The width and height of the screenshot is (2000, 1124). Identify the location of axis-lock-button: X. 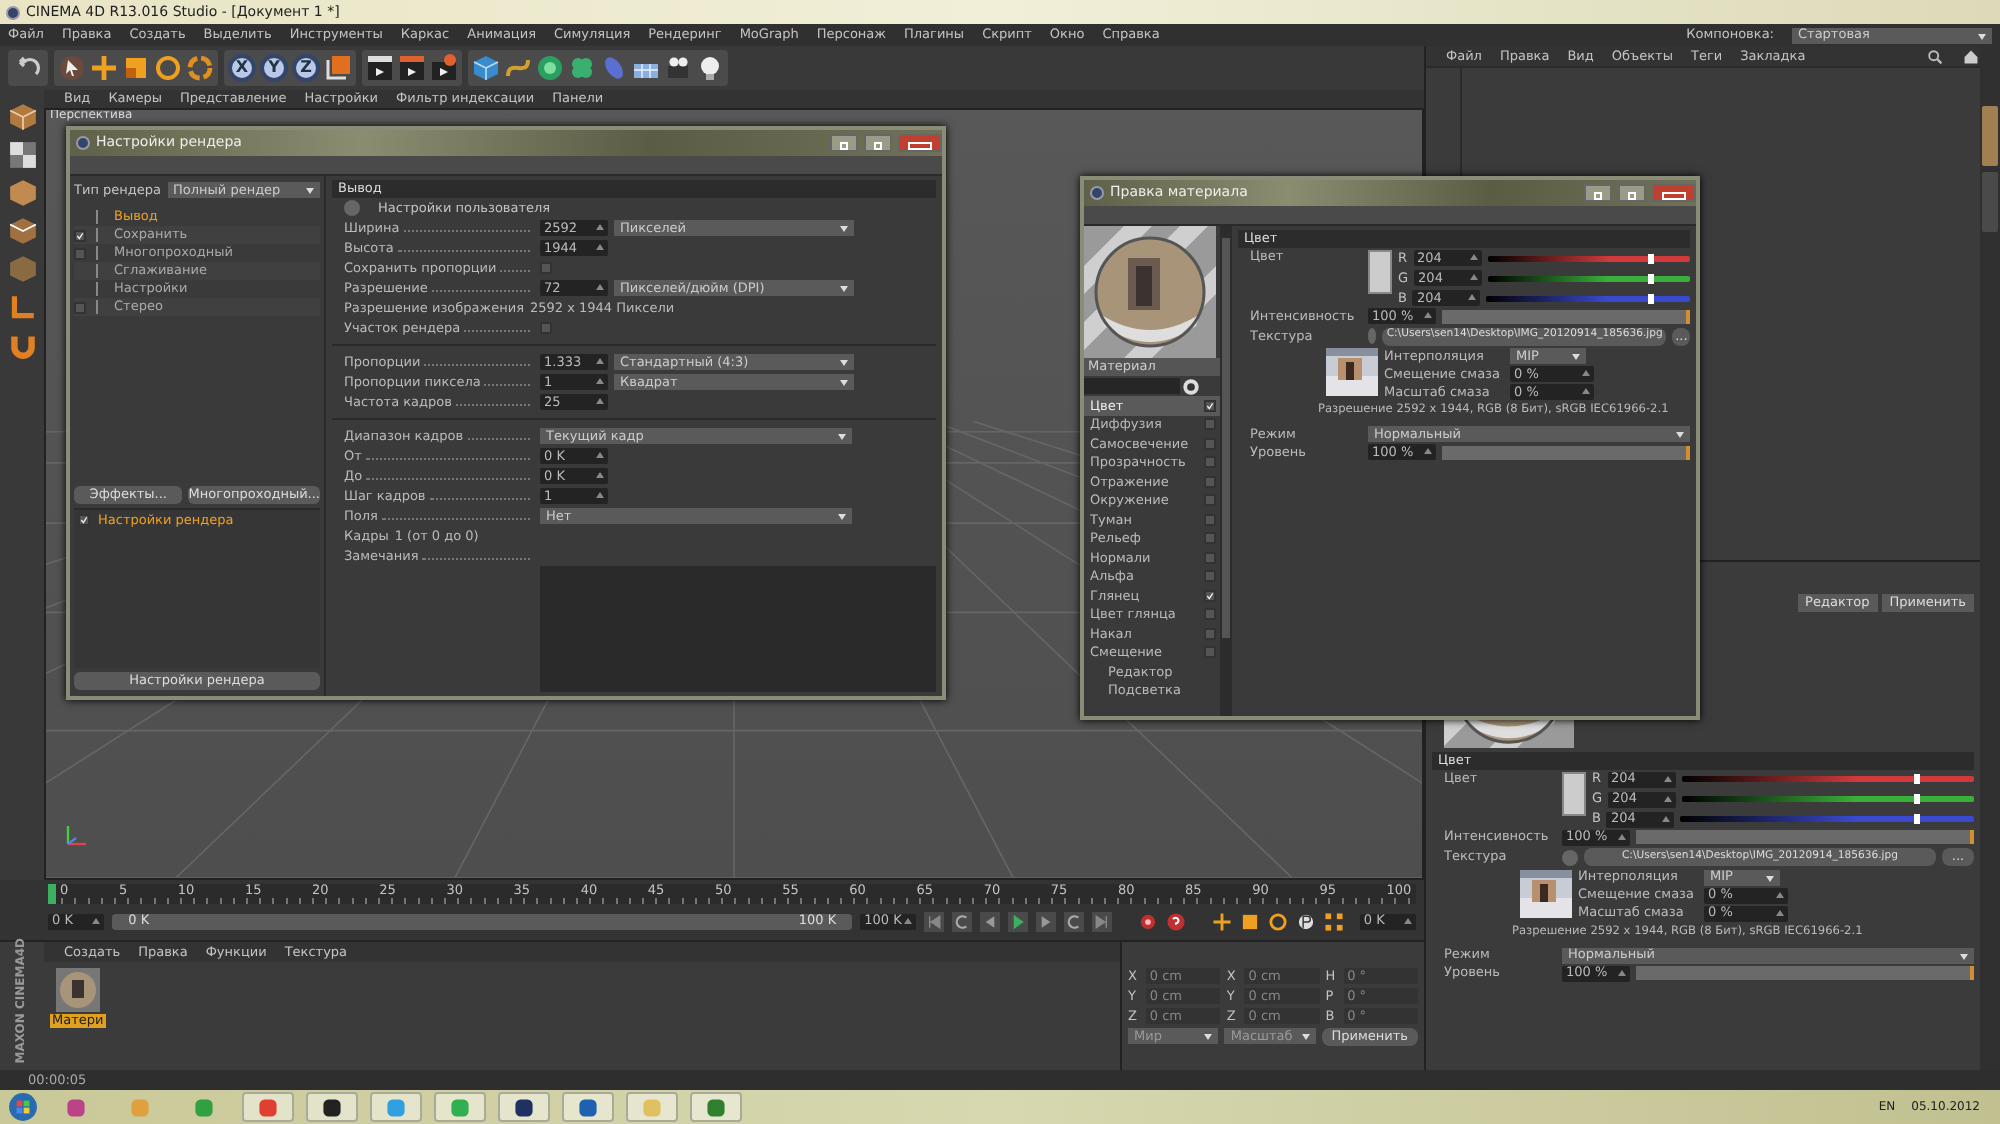
(242, 68).